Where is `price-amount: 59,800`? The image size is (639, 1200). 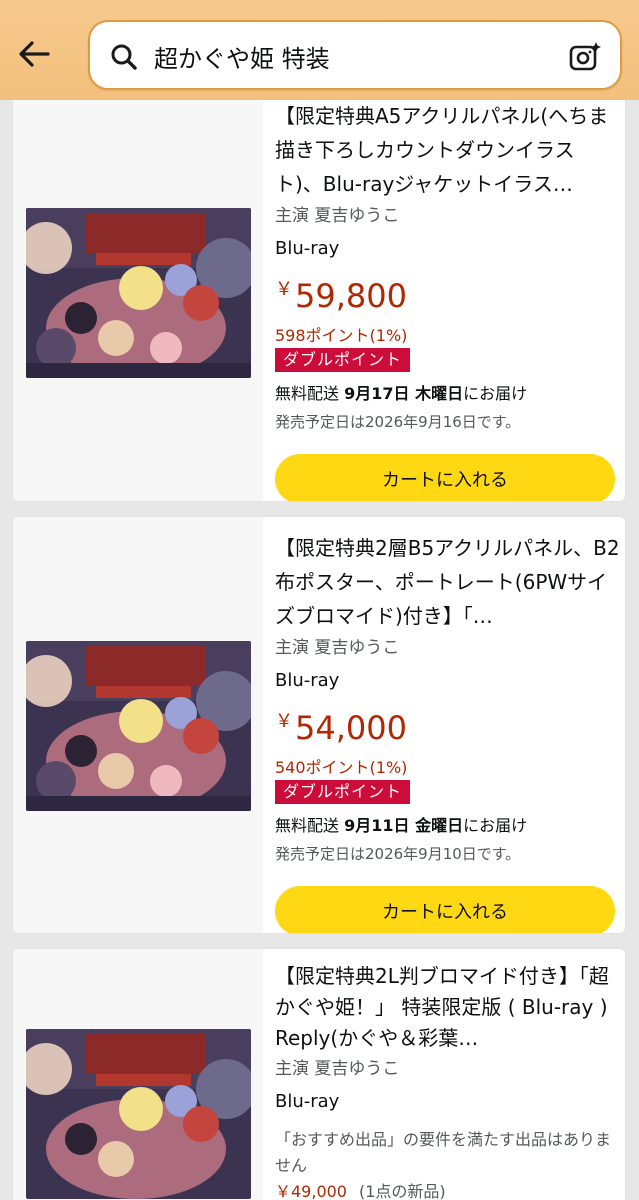 price-amount: 59,800 is located at coordinates (351, 296).